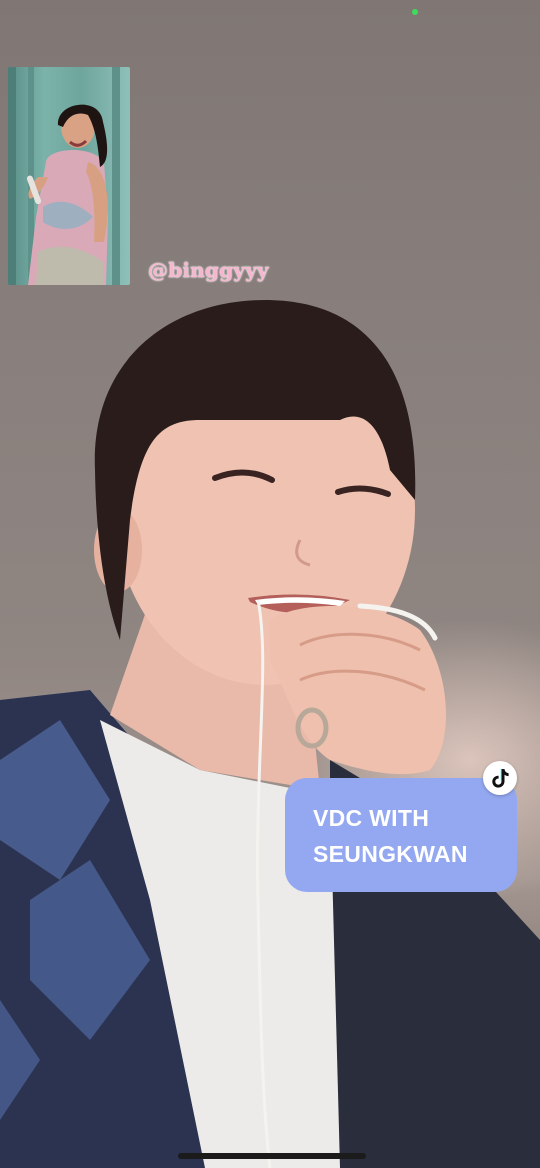 This screenshot has width=540, height=1168. I want to click on pip-username-label: @binggyyy, so click(208, 270).